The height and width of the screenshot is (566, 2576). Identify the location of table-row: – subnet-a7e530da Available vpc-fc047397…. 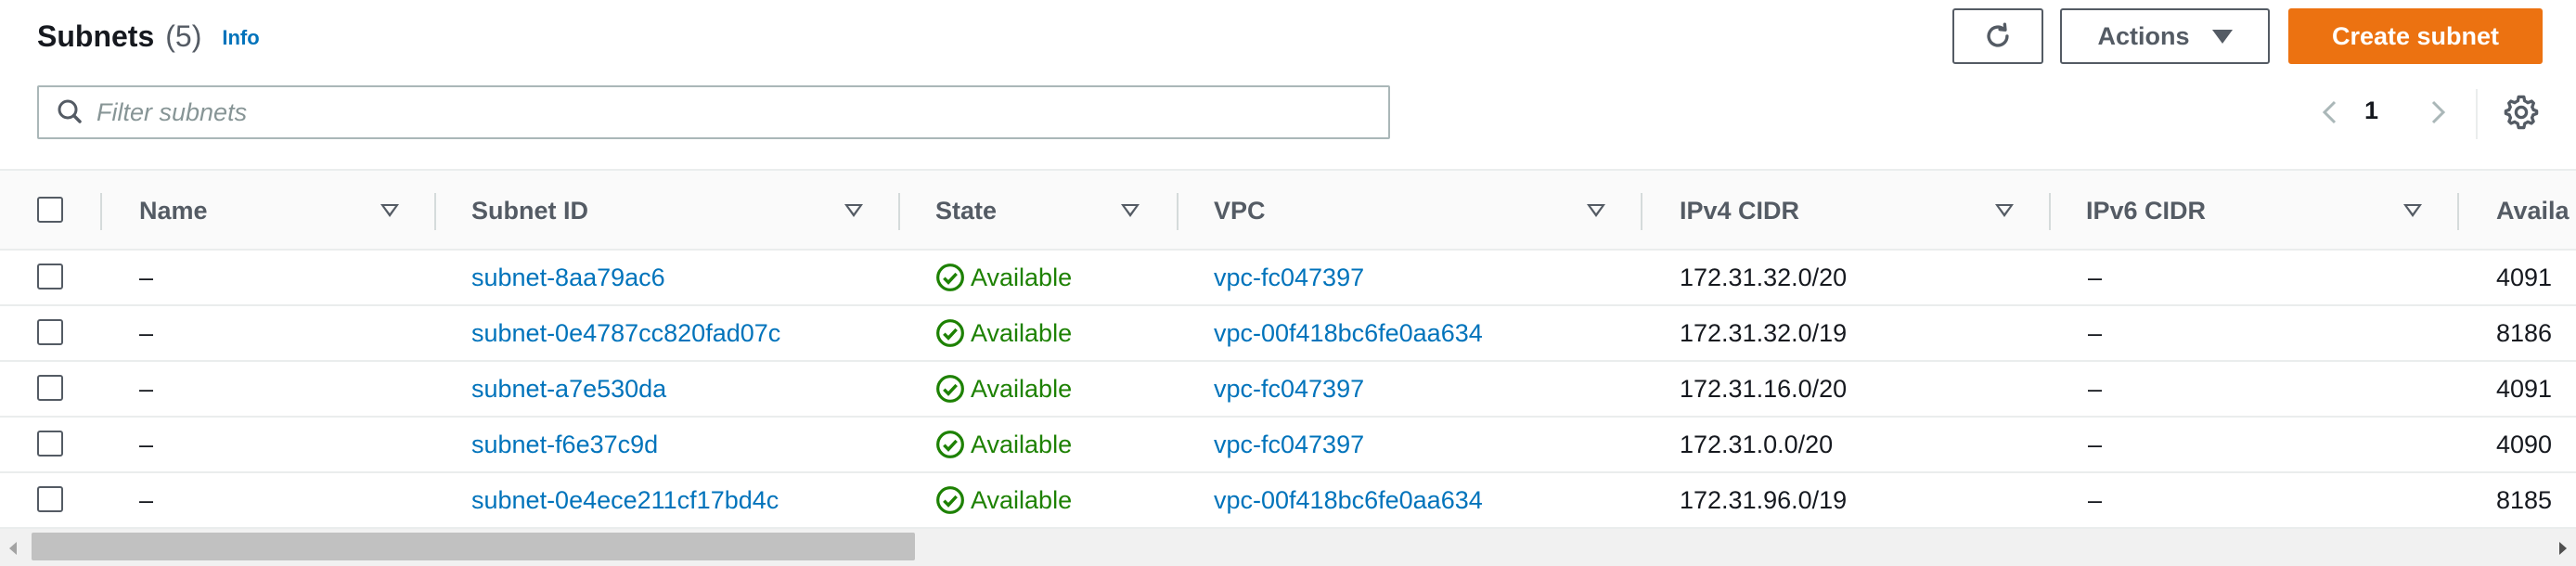
(1288, 390).